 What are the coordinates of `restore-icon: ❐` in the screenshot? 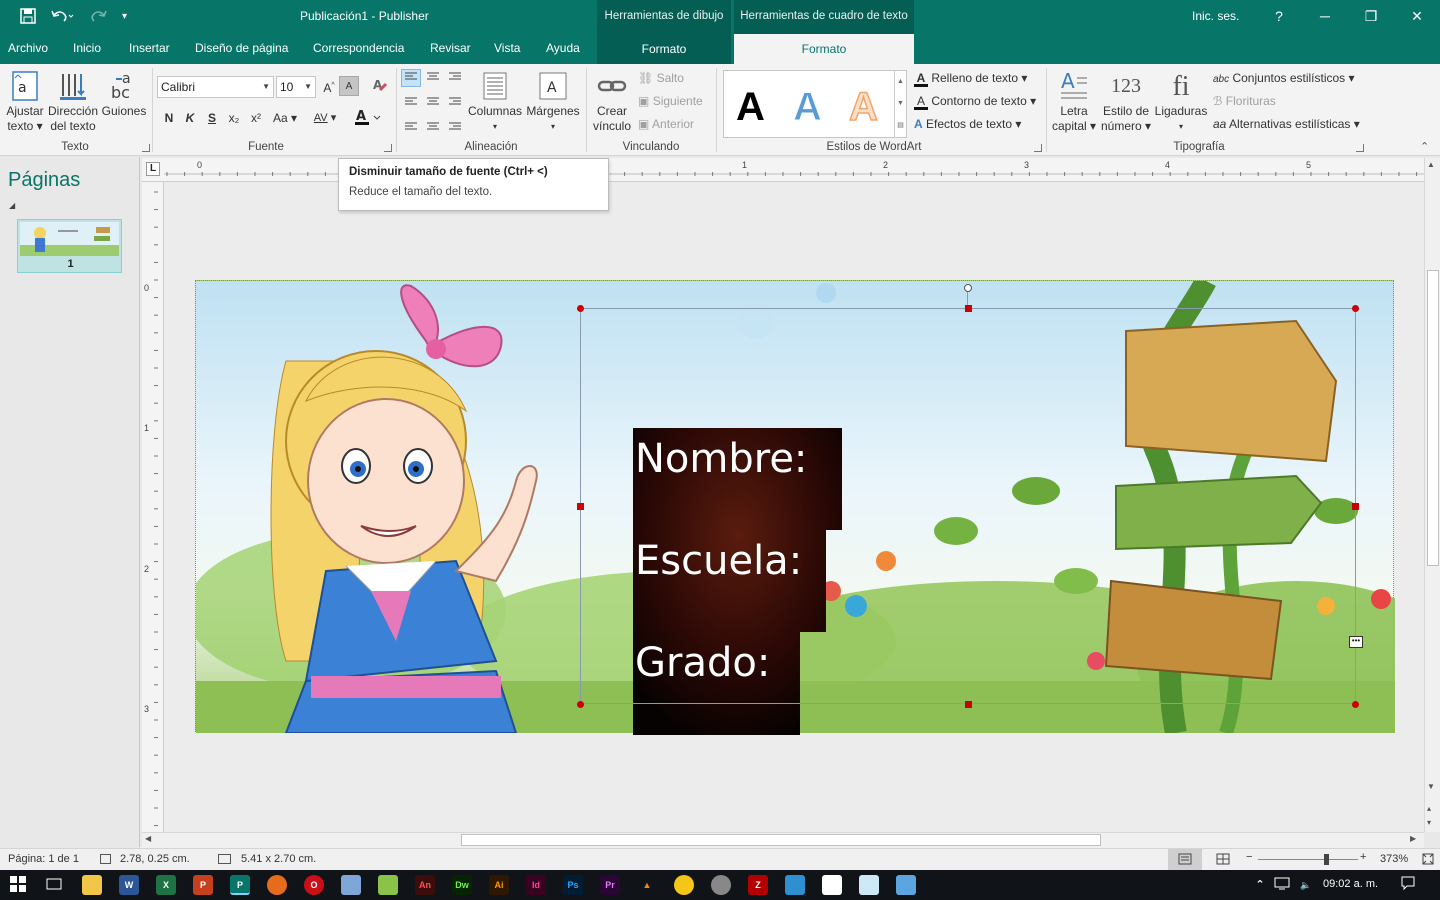 It's located at (1371, 16).